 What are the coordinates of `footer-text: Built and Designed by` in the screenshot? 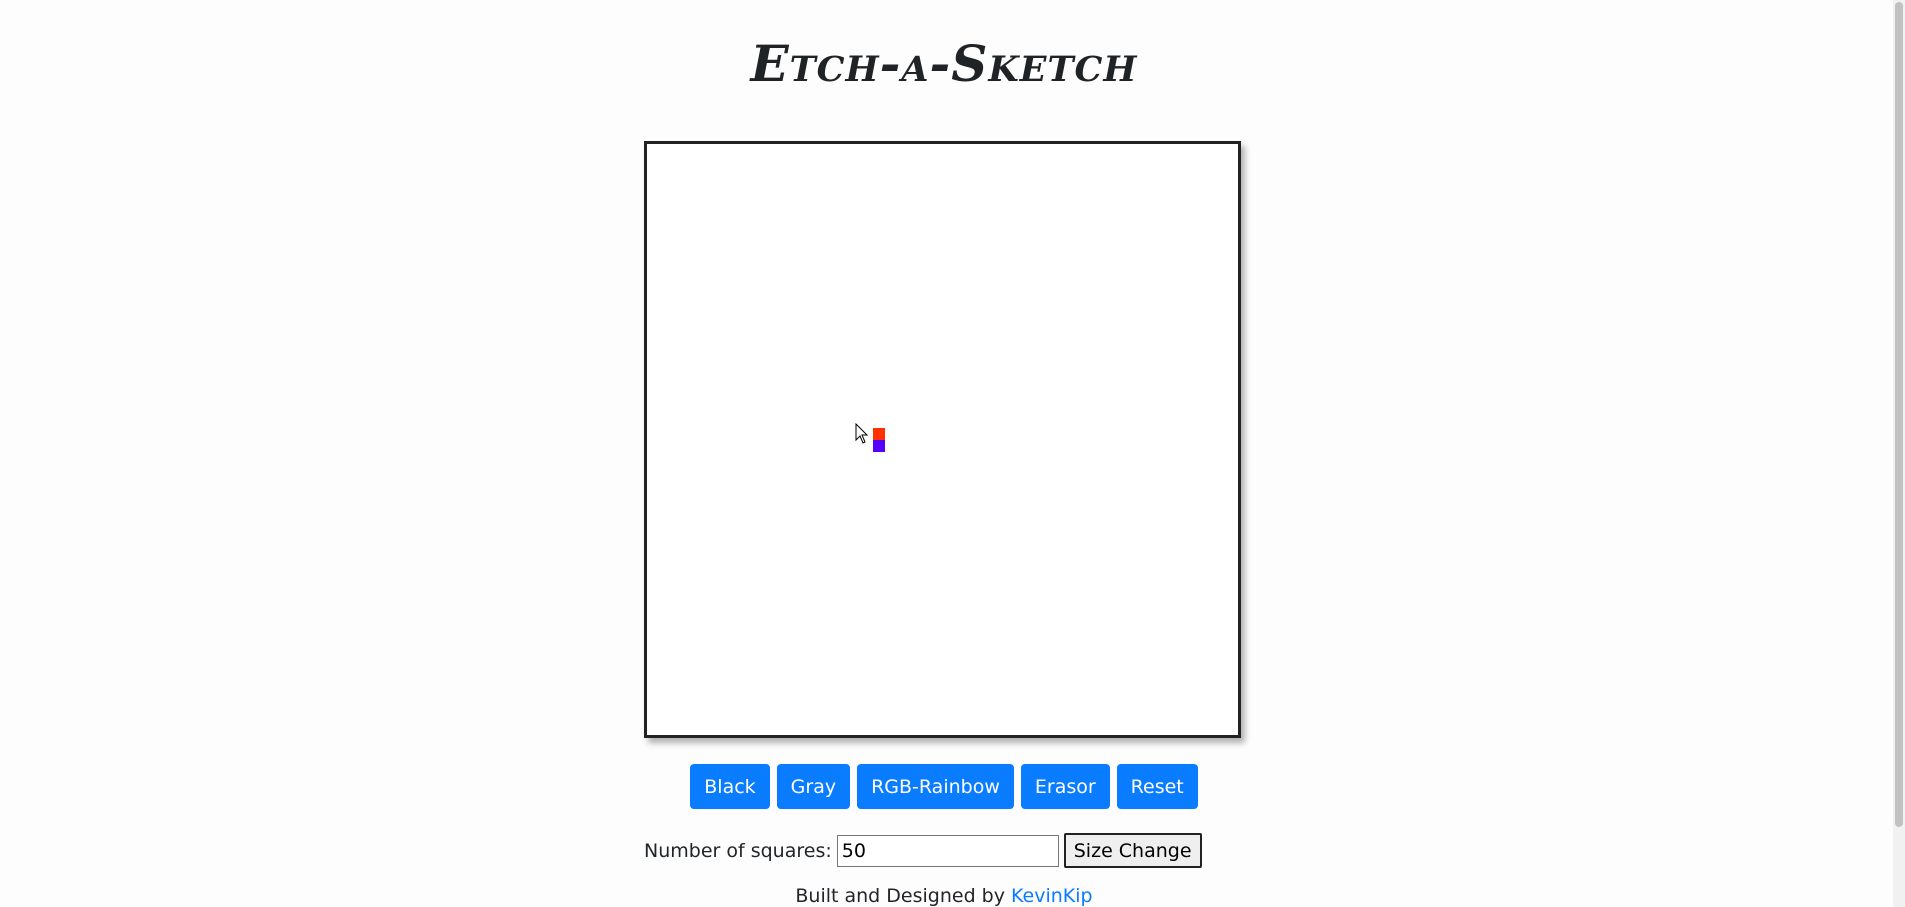 It's located at (900, 896).